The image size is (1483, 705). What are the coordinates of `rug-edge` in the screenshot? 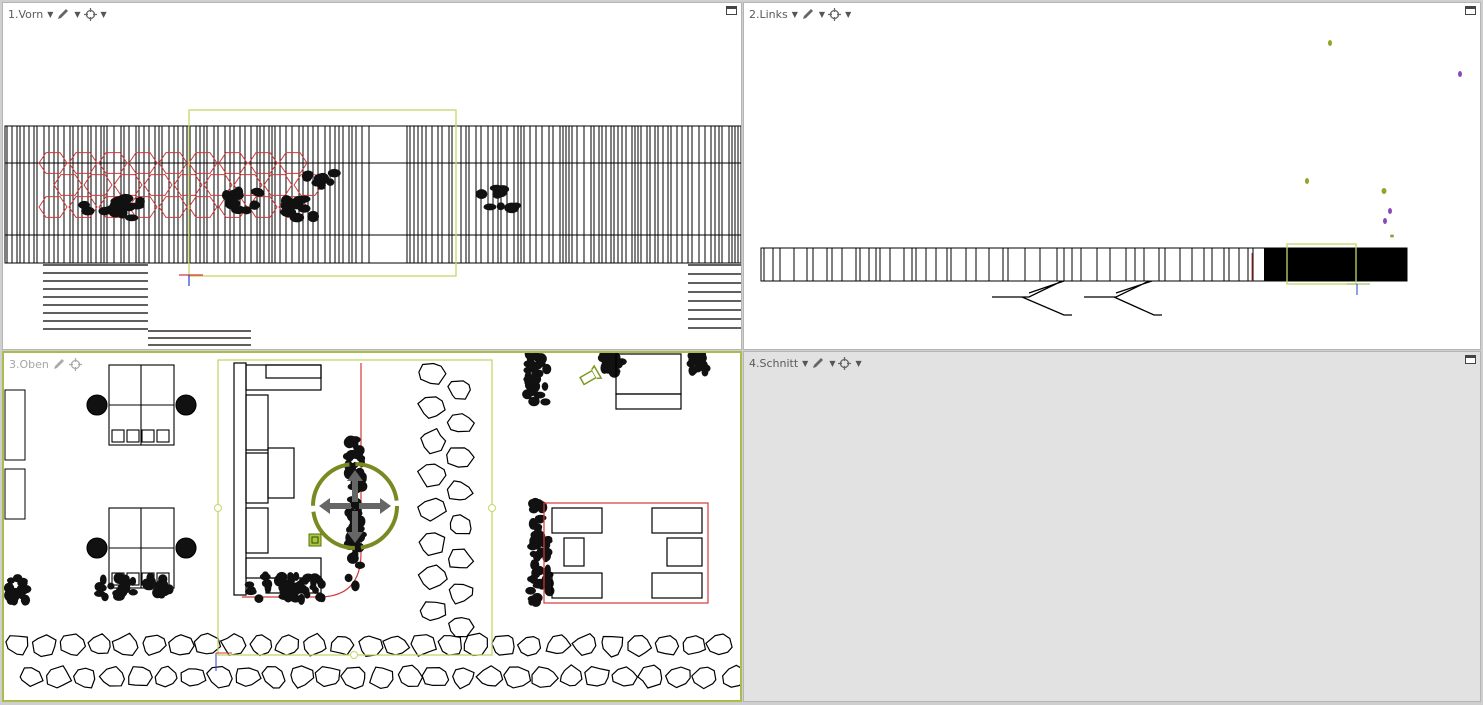 It's located at (302, 480).